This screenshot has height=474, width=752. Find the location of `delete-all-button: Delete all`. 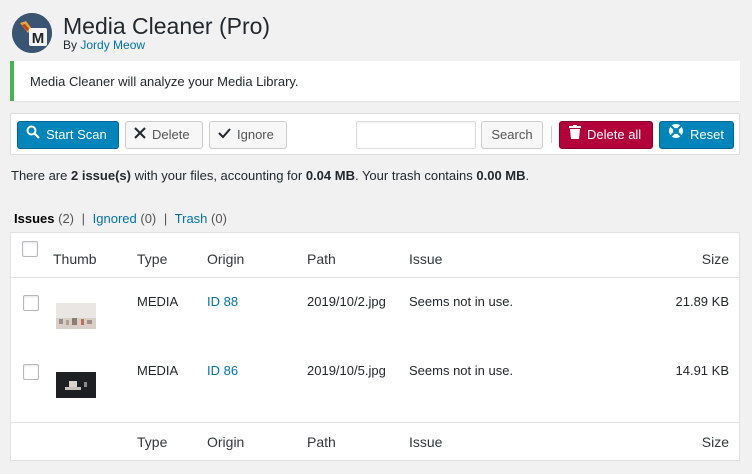

delete-all-button: Delete all is located at coordinates (606, 135).